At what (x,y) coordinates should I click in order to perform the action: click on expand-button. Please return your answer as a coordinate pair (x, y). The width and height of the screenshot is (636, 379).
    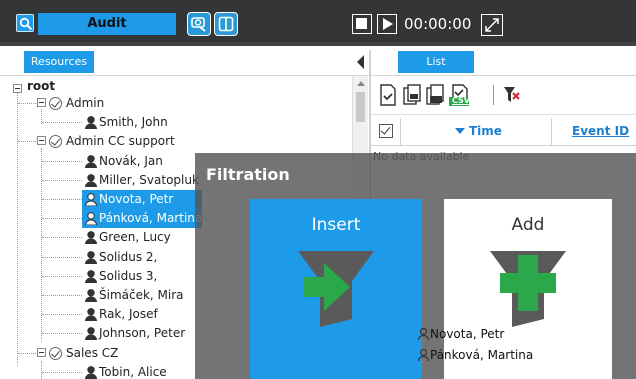
    Looking at the image, I should click on (492, 25).